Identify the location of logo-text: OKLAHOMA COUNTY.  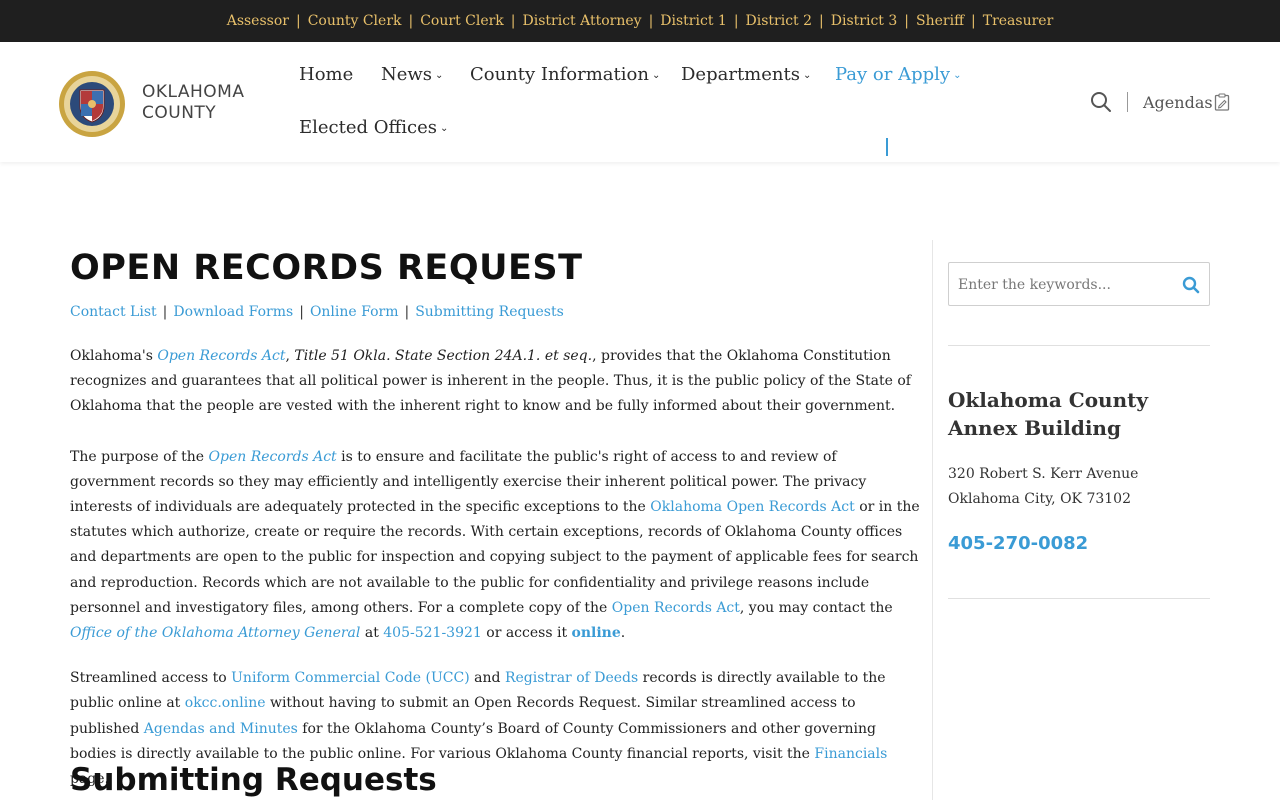
(193, 103).